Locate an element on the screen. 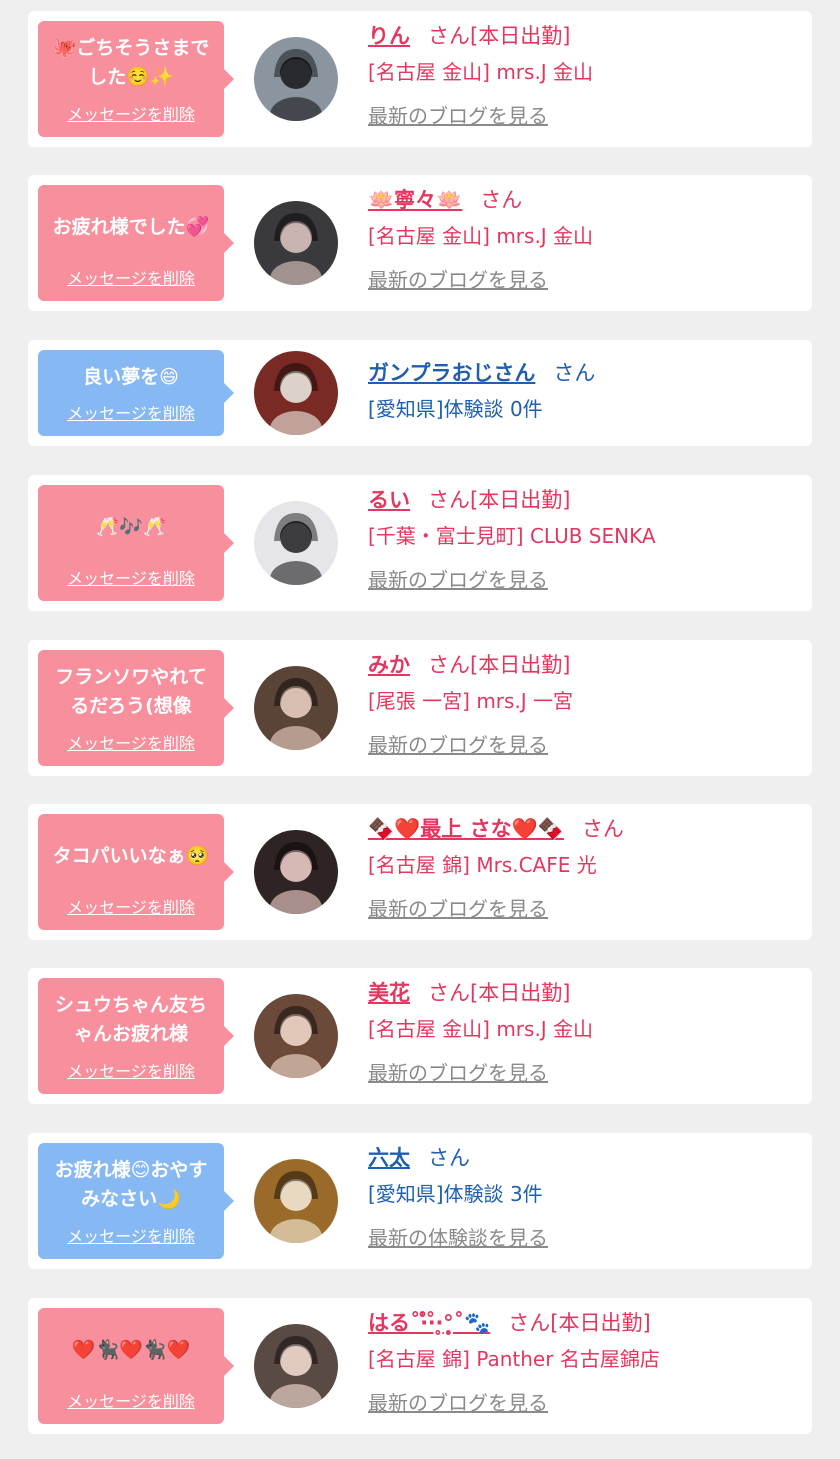 The width and height of the screenshot is (840, 1459). user-name-link: ガンプラおじさん is located at coordinates (451, 373).